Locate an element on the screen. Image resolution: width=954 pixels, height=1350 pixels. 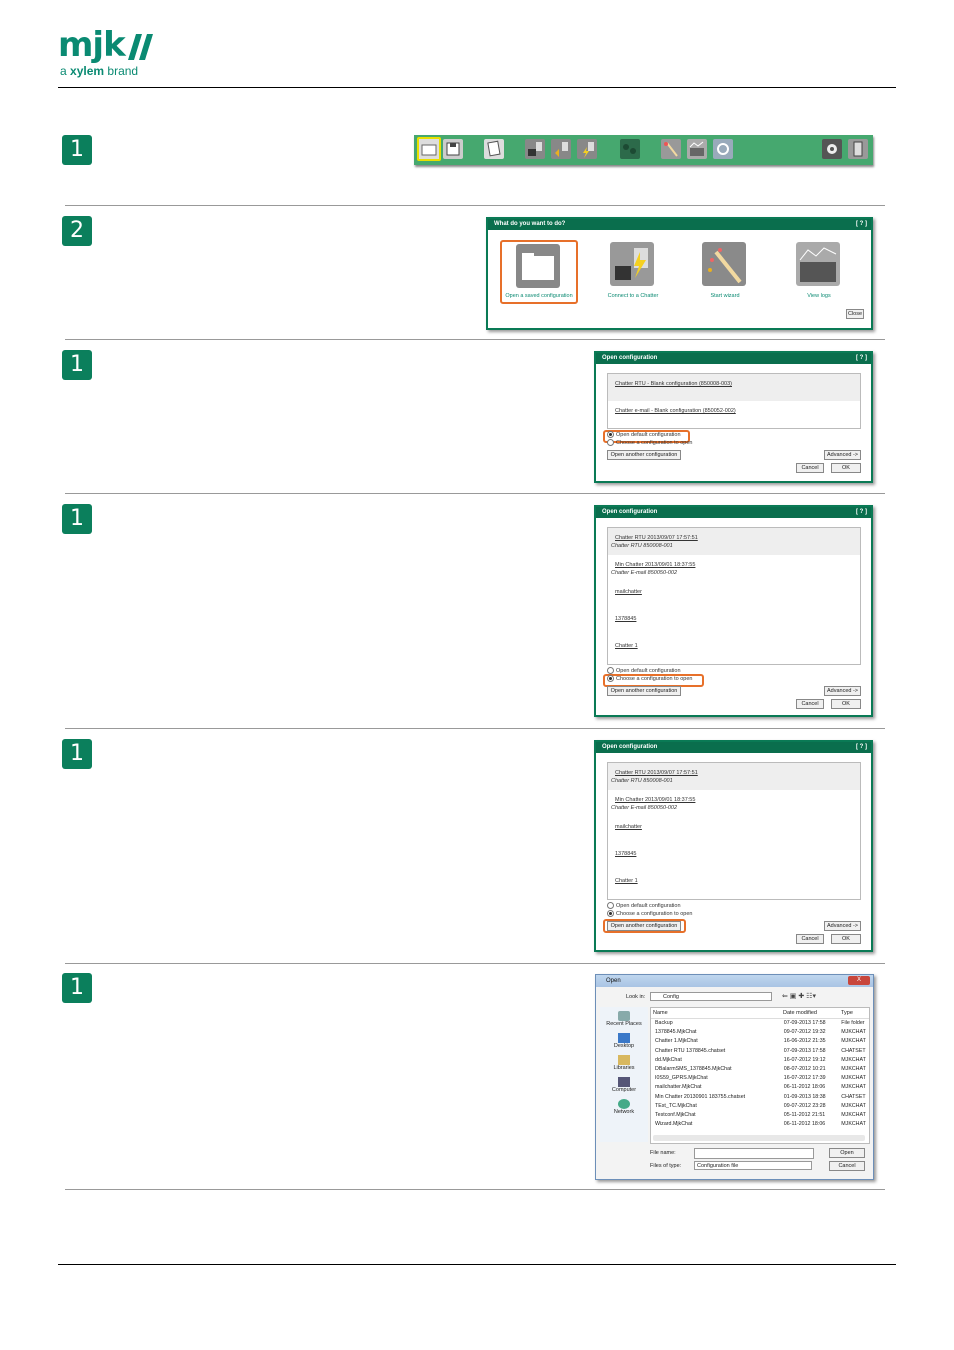
file-row: Chatter 1.MjkChat 16-06-2012 21:35 MJKCHAT is located at coordinates (760, 1041).